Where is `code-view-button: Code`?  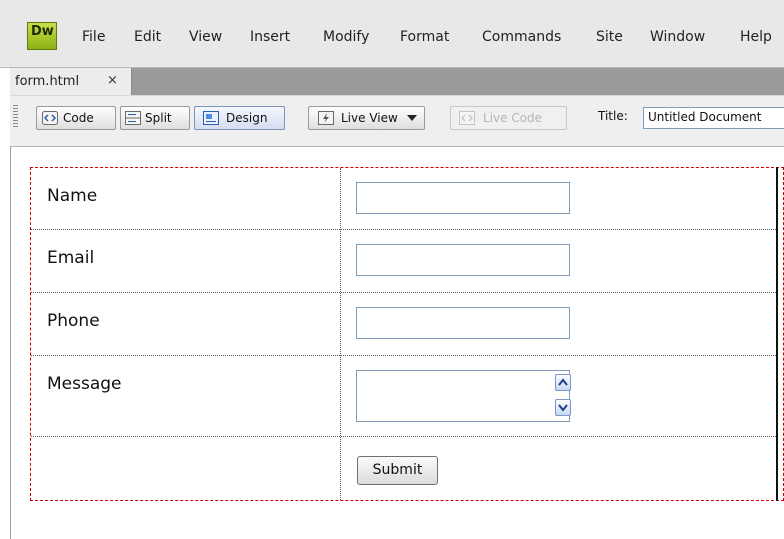
code-view-button: Code is located at coordinates (76, 118).